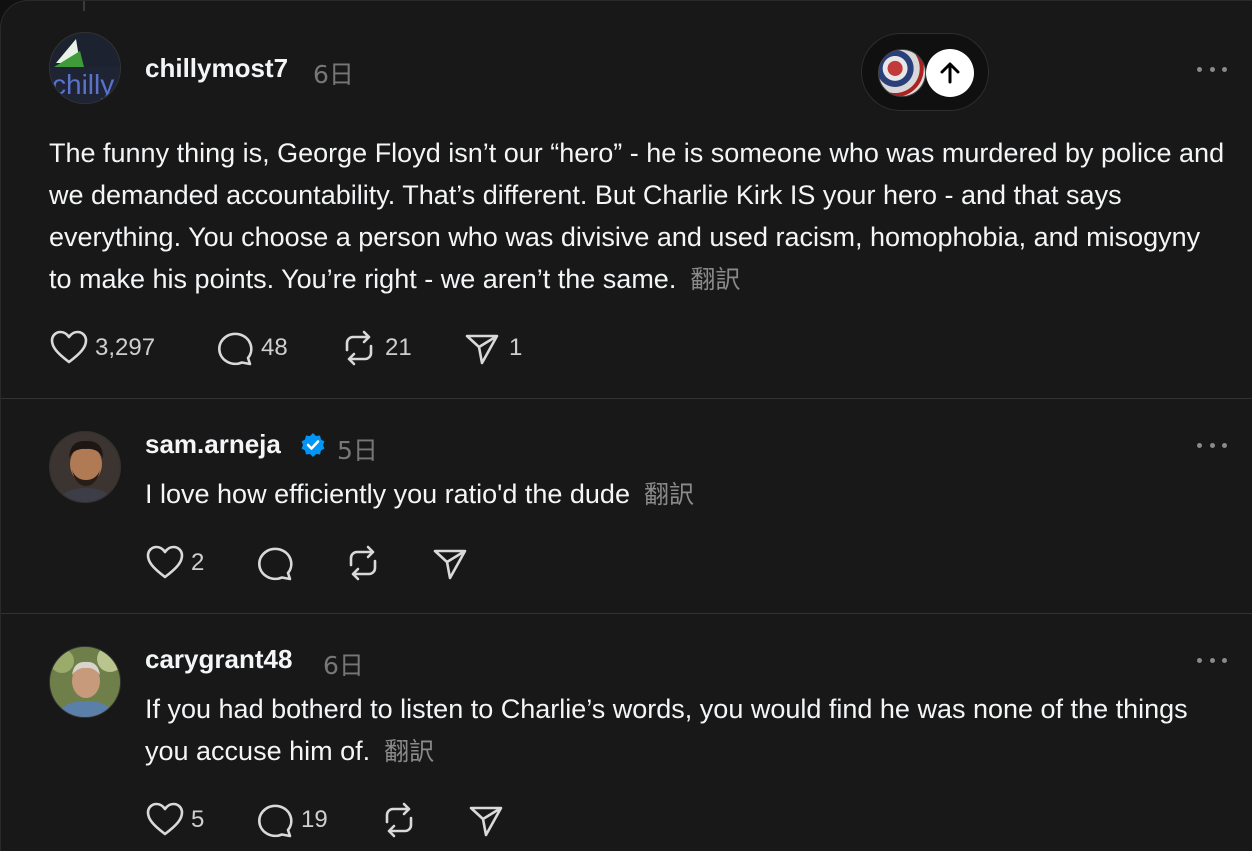 This screenshot has width=1252, height=851. I want to click on reply-count: 48, so click(274, 347).